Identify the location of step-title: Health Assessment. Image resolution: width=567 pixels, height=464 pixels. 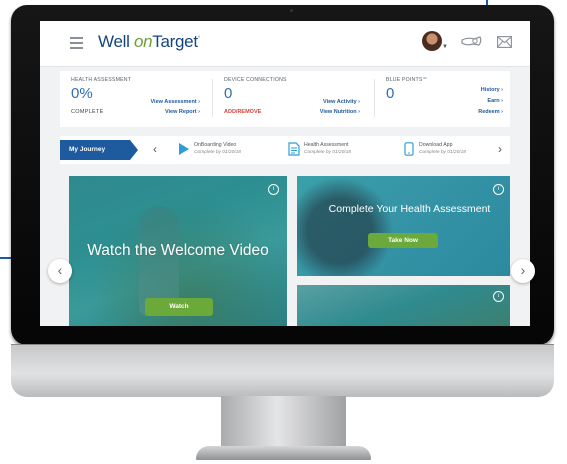
(326, 145).